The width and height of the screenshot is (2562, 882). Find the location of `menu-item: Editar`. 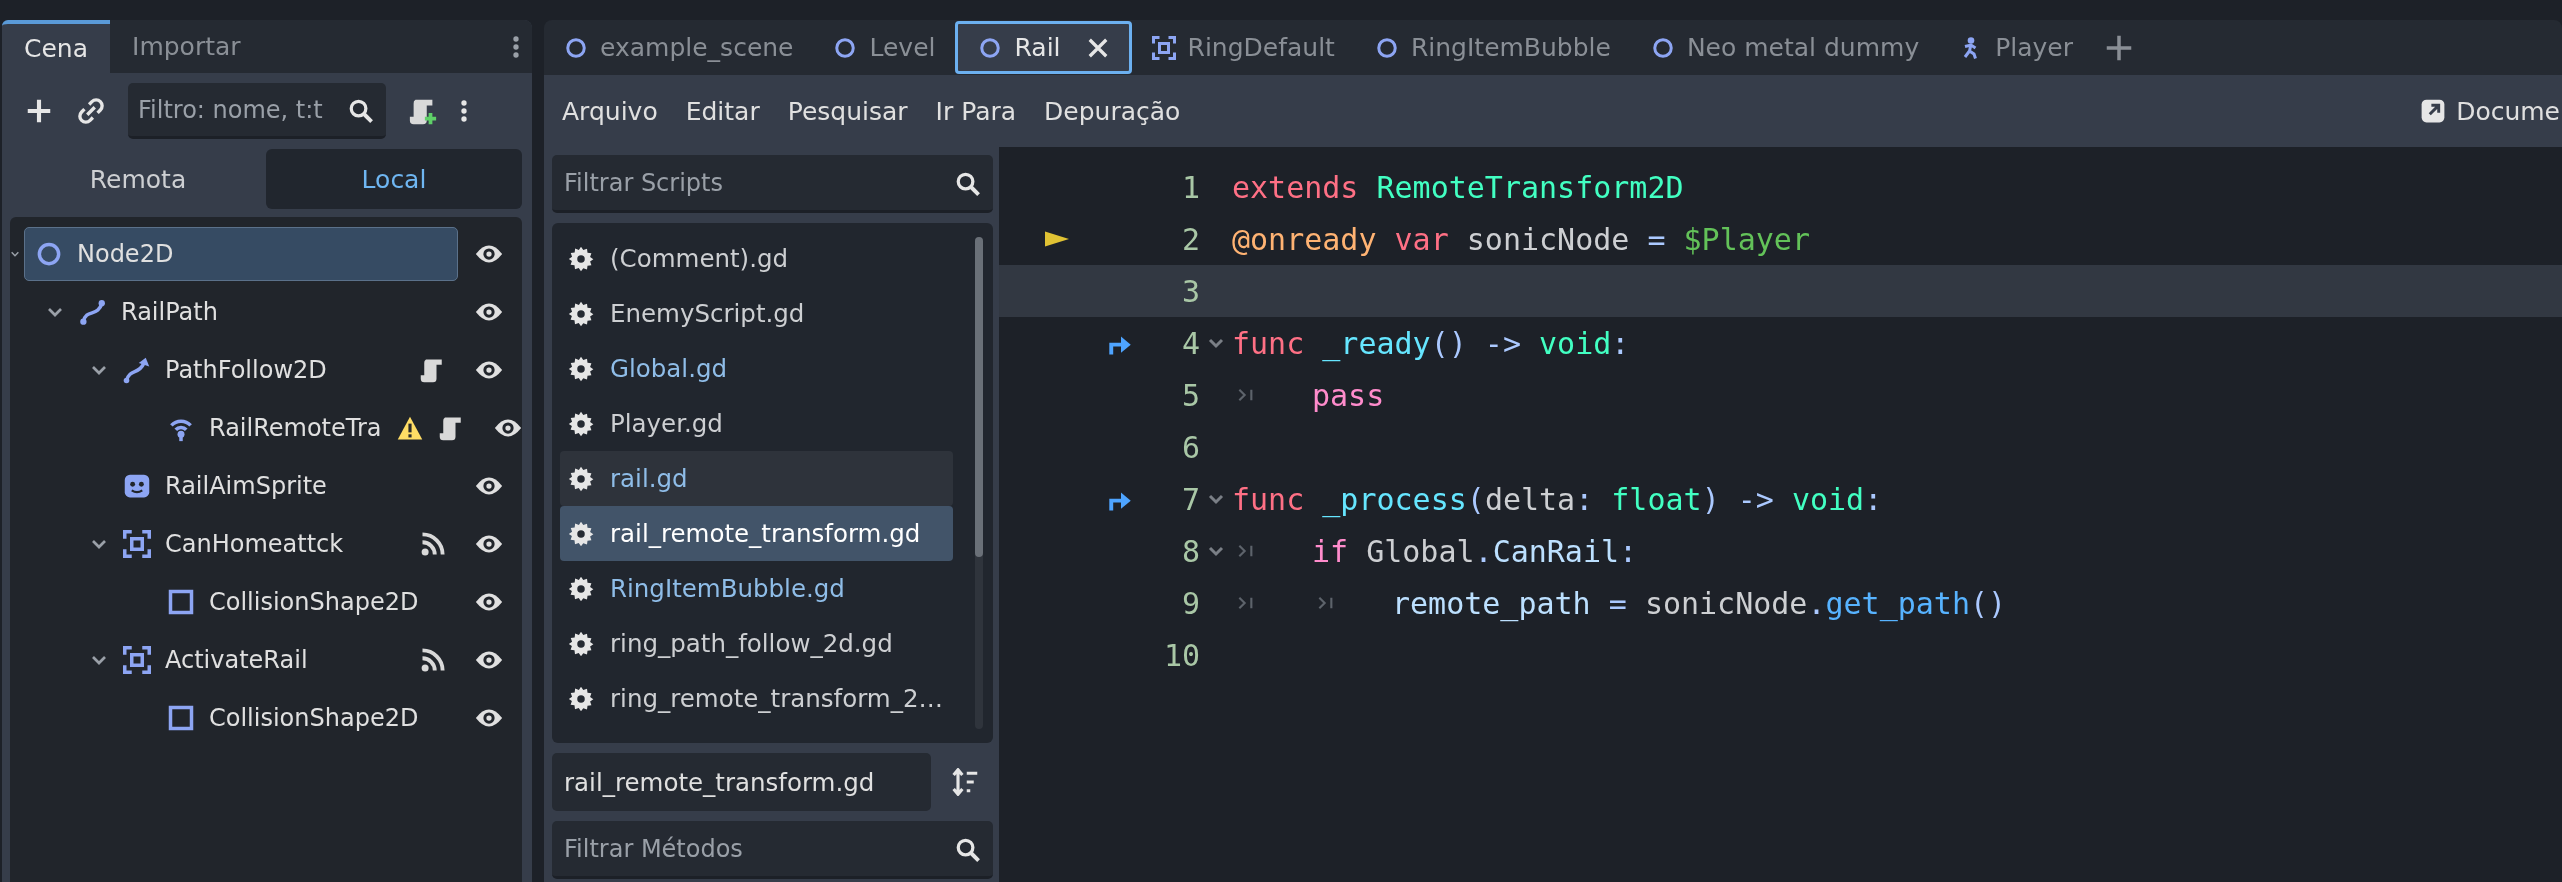

menu-item: Editar is located at coordinates (722, 111).